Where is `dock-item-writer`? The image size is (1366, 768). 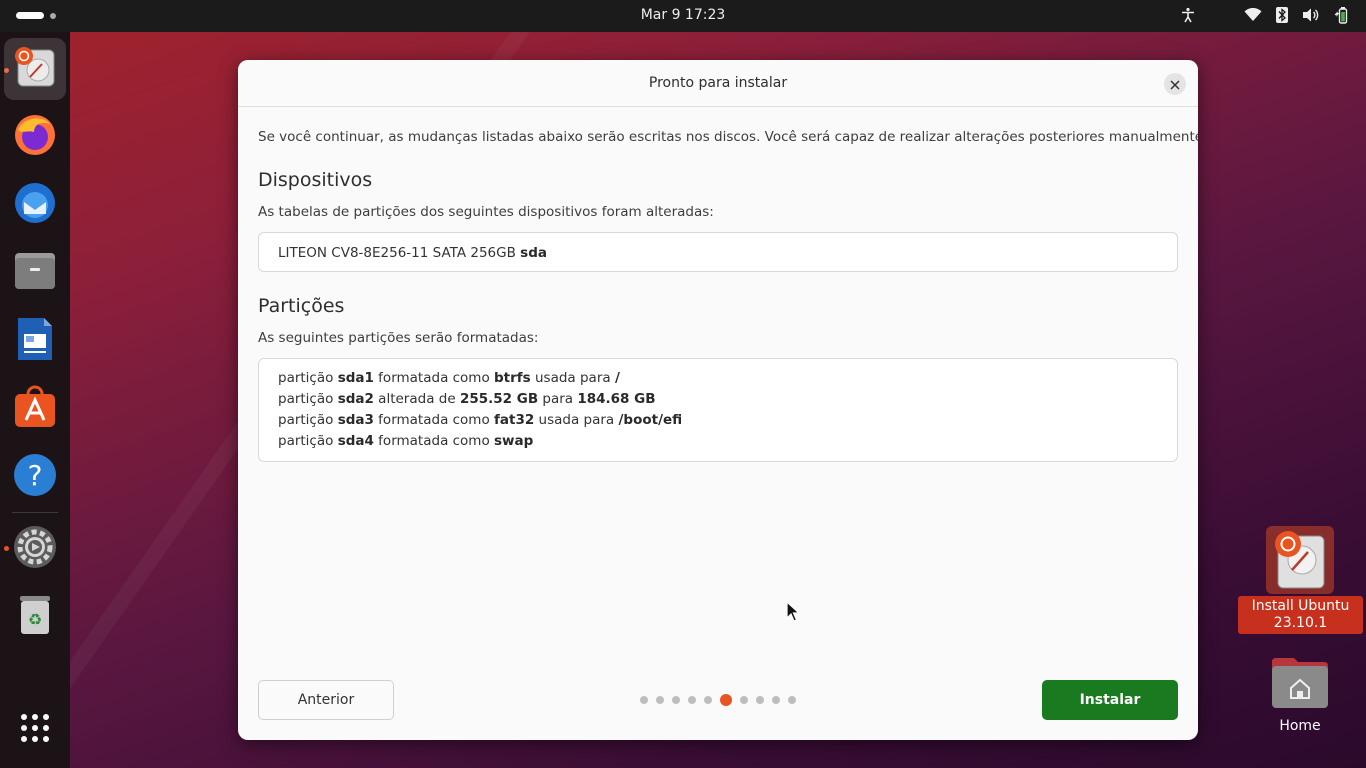 dock-item-writer is located at coordinates (35, 341).